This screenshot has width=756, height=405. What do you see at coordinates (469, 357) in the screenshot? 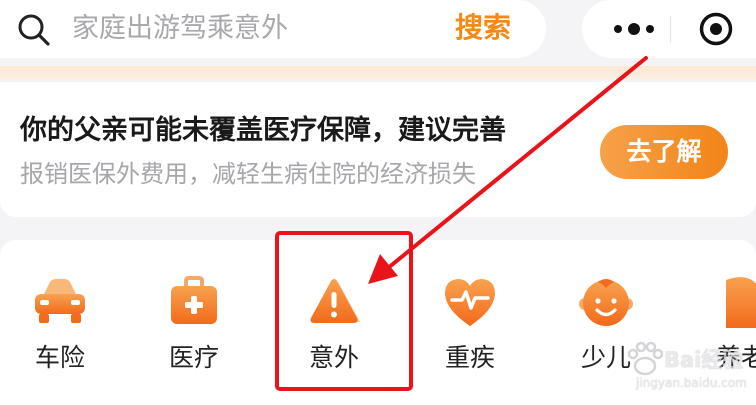
I see `category-label: 重疾` at bounding box center [469, 357].